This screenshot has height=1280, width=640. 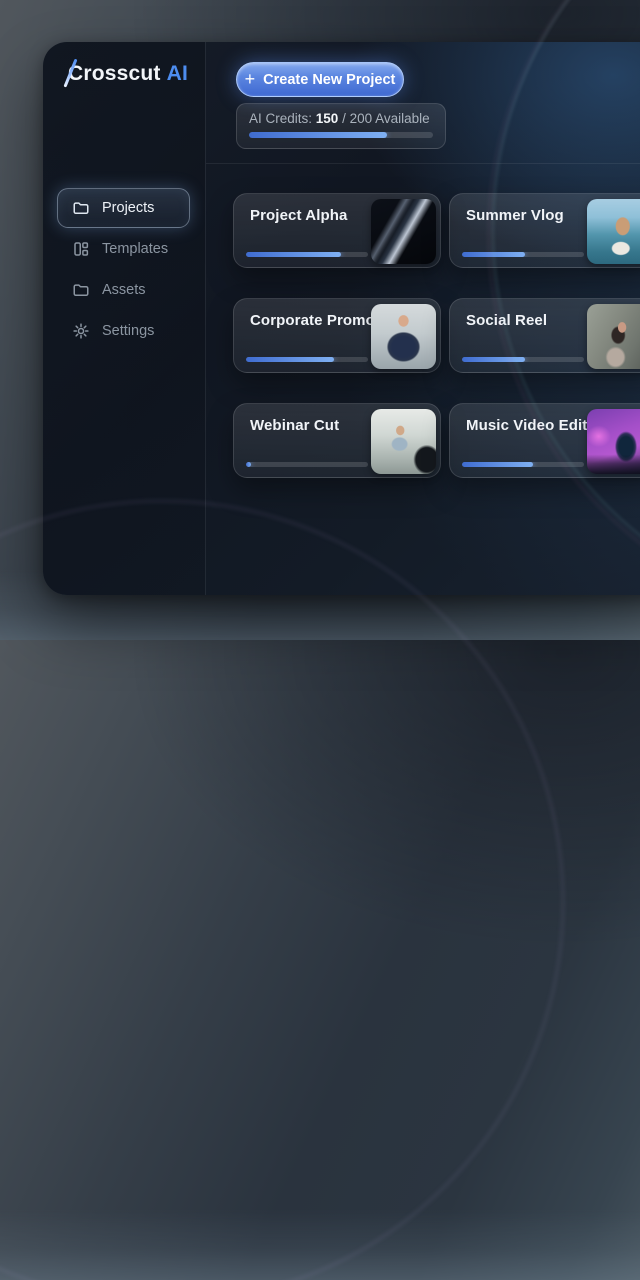 I want to click on project-card: Music Video Edit, so click(x=544, y=440).